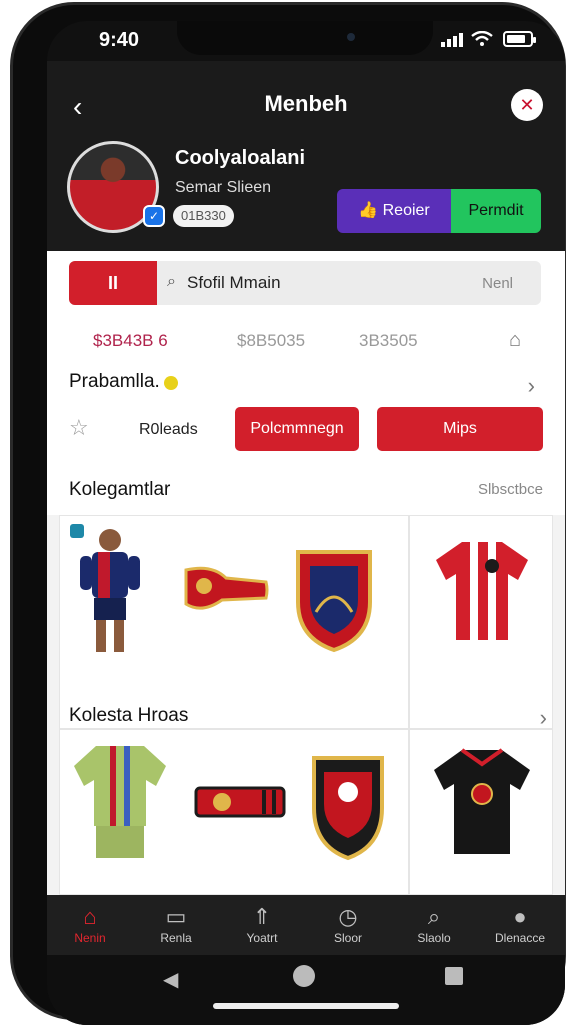 This screenshot has width=576, height=1025. What do you see at coordinates (406, 210) in the screenshot?
I see `primary-button-label: Reoier` at bounding box center [406, 210].